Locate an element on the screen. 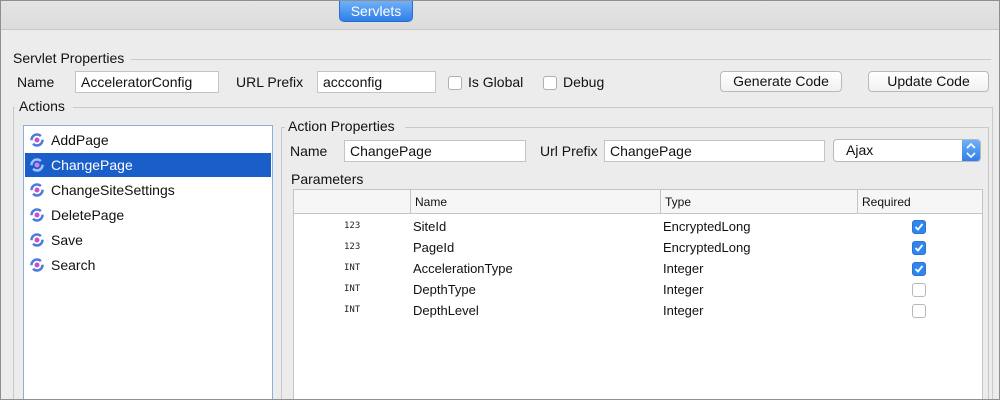  column-header-required: Required is located at coordinates (920, 202).